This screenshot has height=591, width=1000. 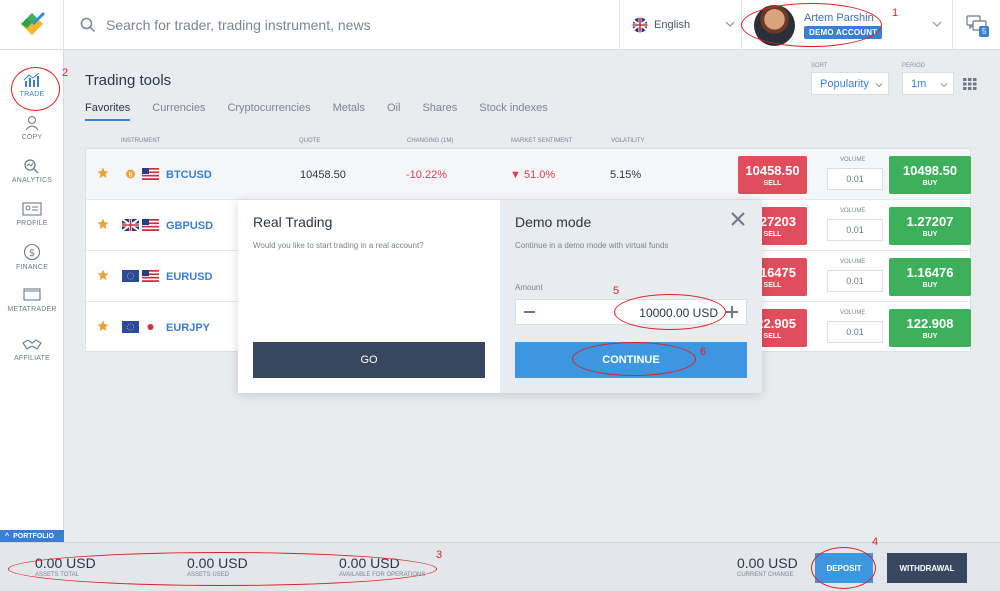 I want to click on sidebar-item-label: COPY, so click(x=32, y=137).